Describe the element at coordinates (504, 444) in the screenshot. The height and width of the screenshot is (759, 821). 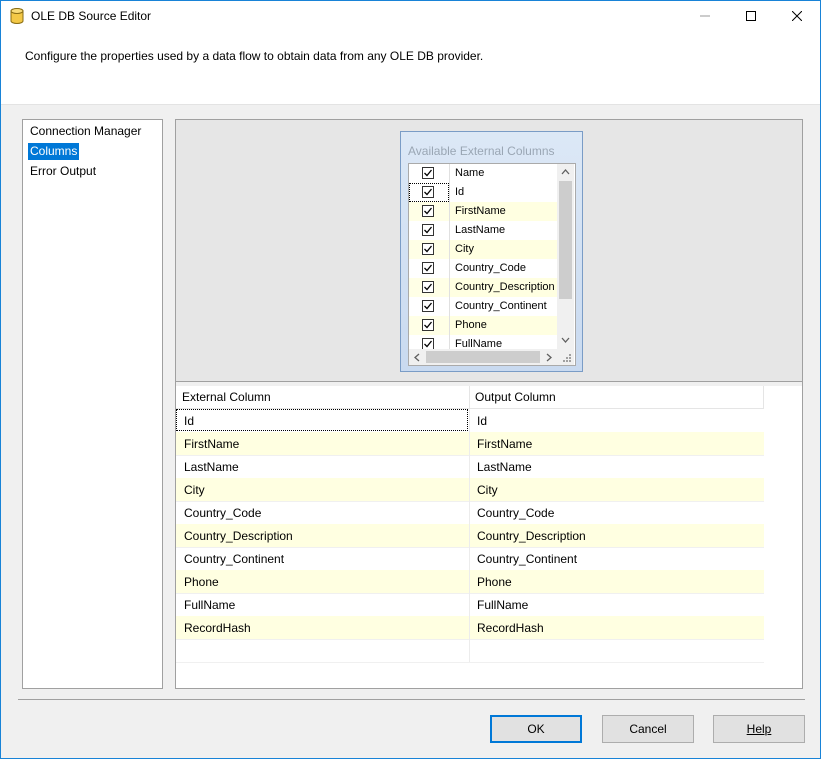
I see `output-column-cell: FirstName` at that location.